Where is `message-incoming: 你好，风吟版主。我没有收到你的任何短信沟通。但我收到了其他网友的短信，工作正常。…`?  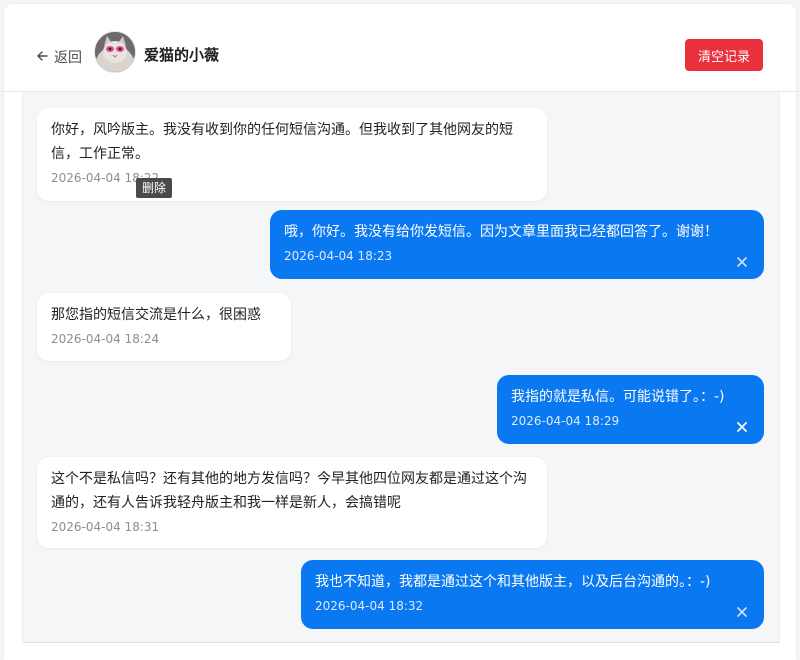 message-incoming: 你好，风吟版主。我没有收到你的任何短信沟通。但我收到了其他网友的短信，工作正常。… is located at coordinates (292, 154).